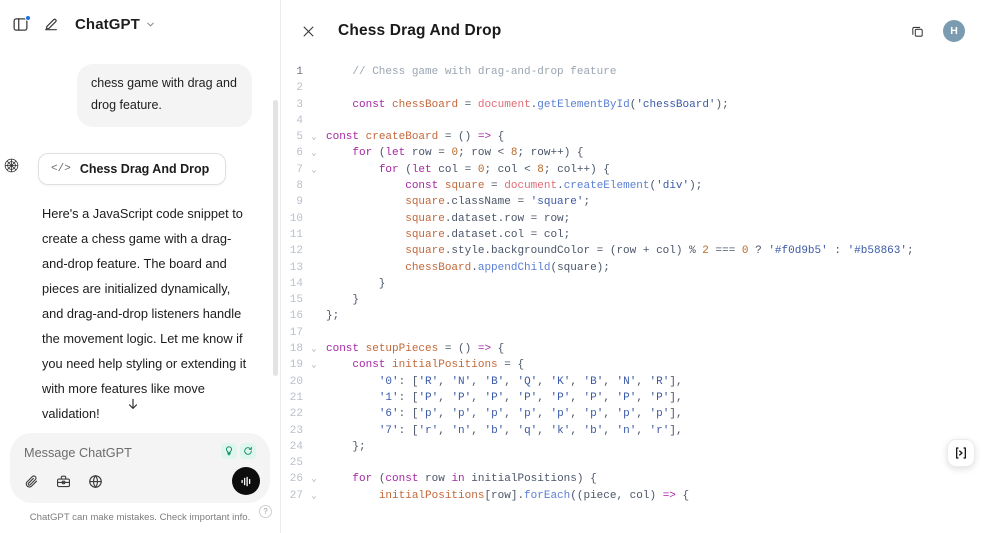  What do you see at coordinates (296, 300) in the screenshot?
I see `line-number: 15` at bounding box center [296, 300].